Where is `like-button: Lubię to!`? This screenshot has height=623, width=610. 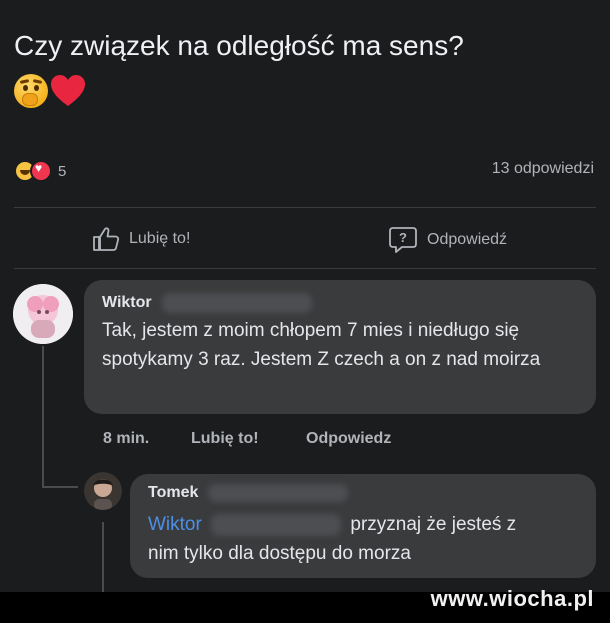
like-button: Lubię to! is located at coordinates (141, 239).